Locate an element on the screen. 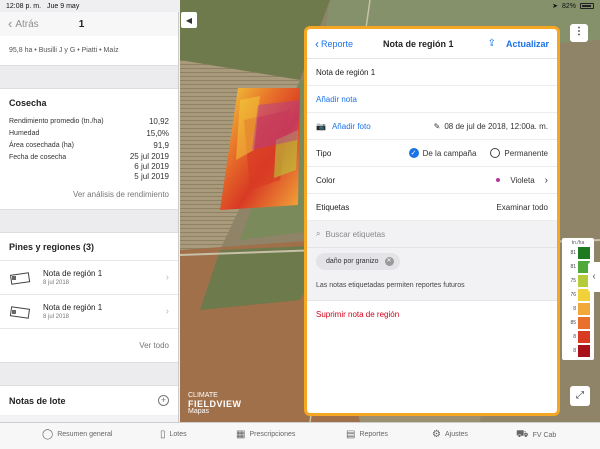 This screenshot has width=600, height=449. report-back-label: Reporte is located at coordinates (337, 43).